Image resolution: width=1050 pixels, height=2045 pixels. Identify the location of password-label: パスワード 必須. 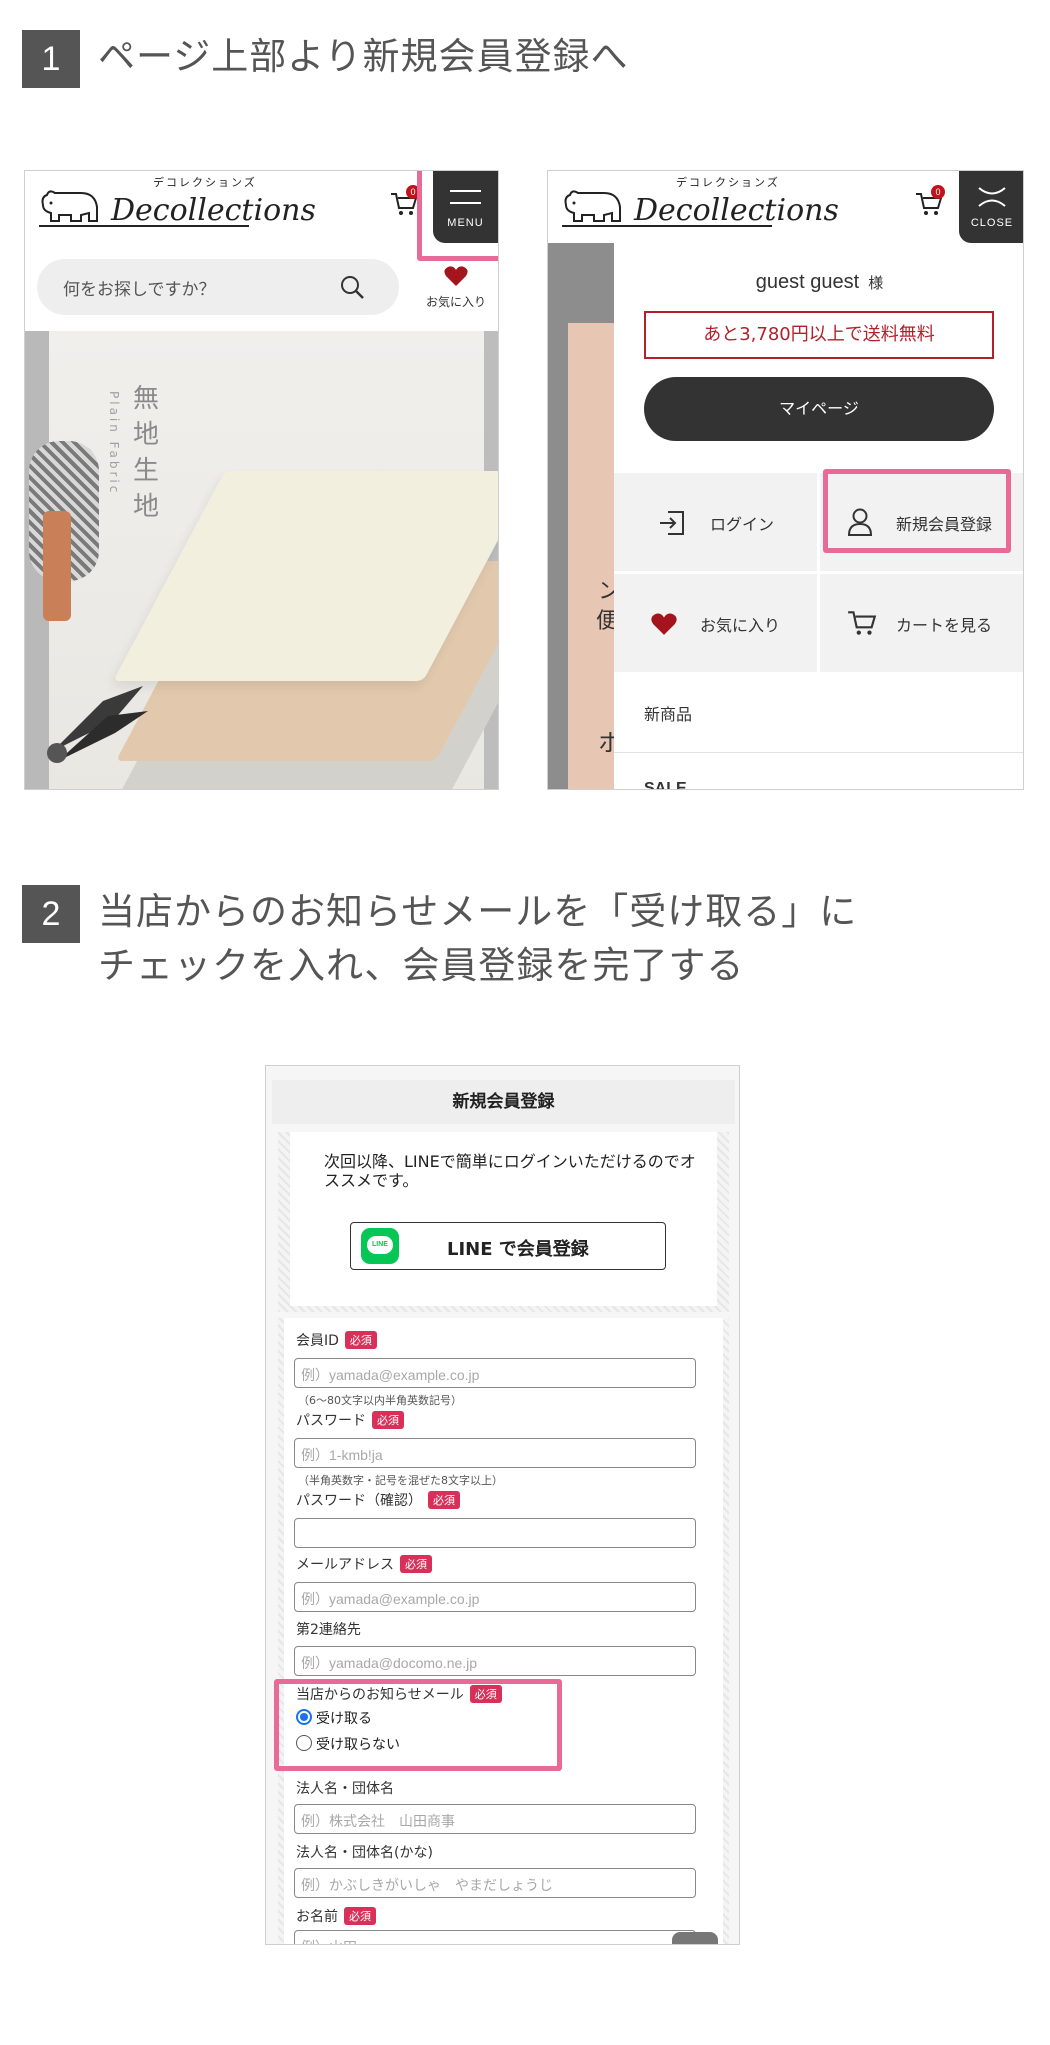
(350, 1420).